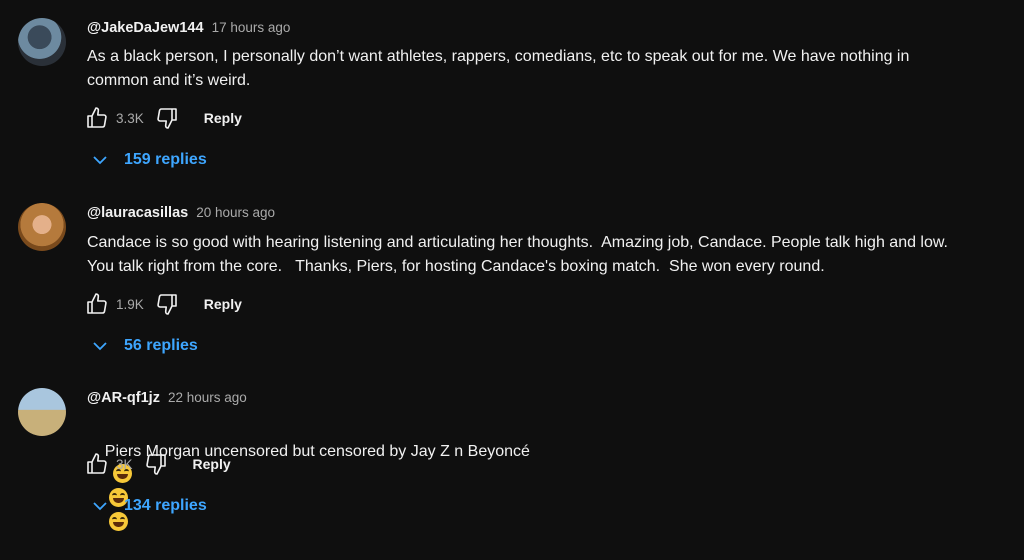 Image resolution: width=1024 pixels, height=560 pixels. Describe the element at coordinates (145, 28) in the screenshot. I see `comment-author: @JakeDaJew144` at that location.